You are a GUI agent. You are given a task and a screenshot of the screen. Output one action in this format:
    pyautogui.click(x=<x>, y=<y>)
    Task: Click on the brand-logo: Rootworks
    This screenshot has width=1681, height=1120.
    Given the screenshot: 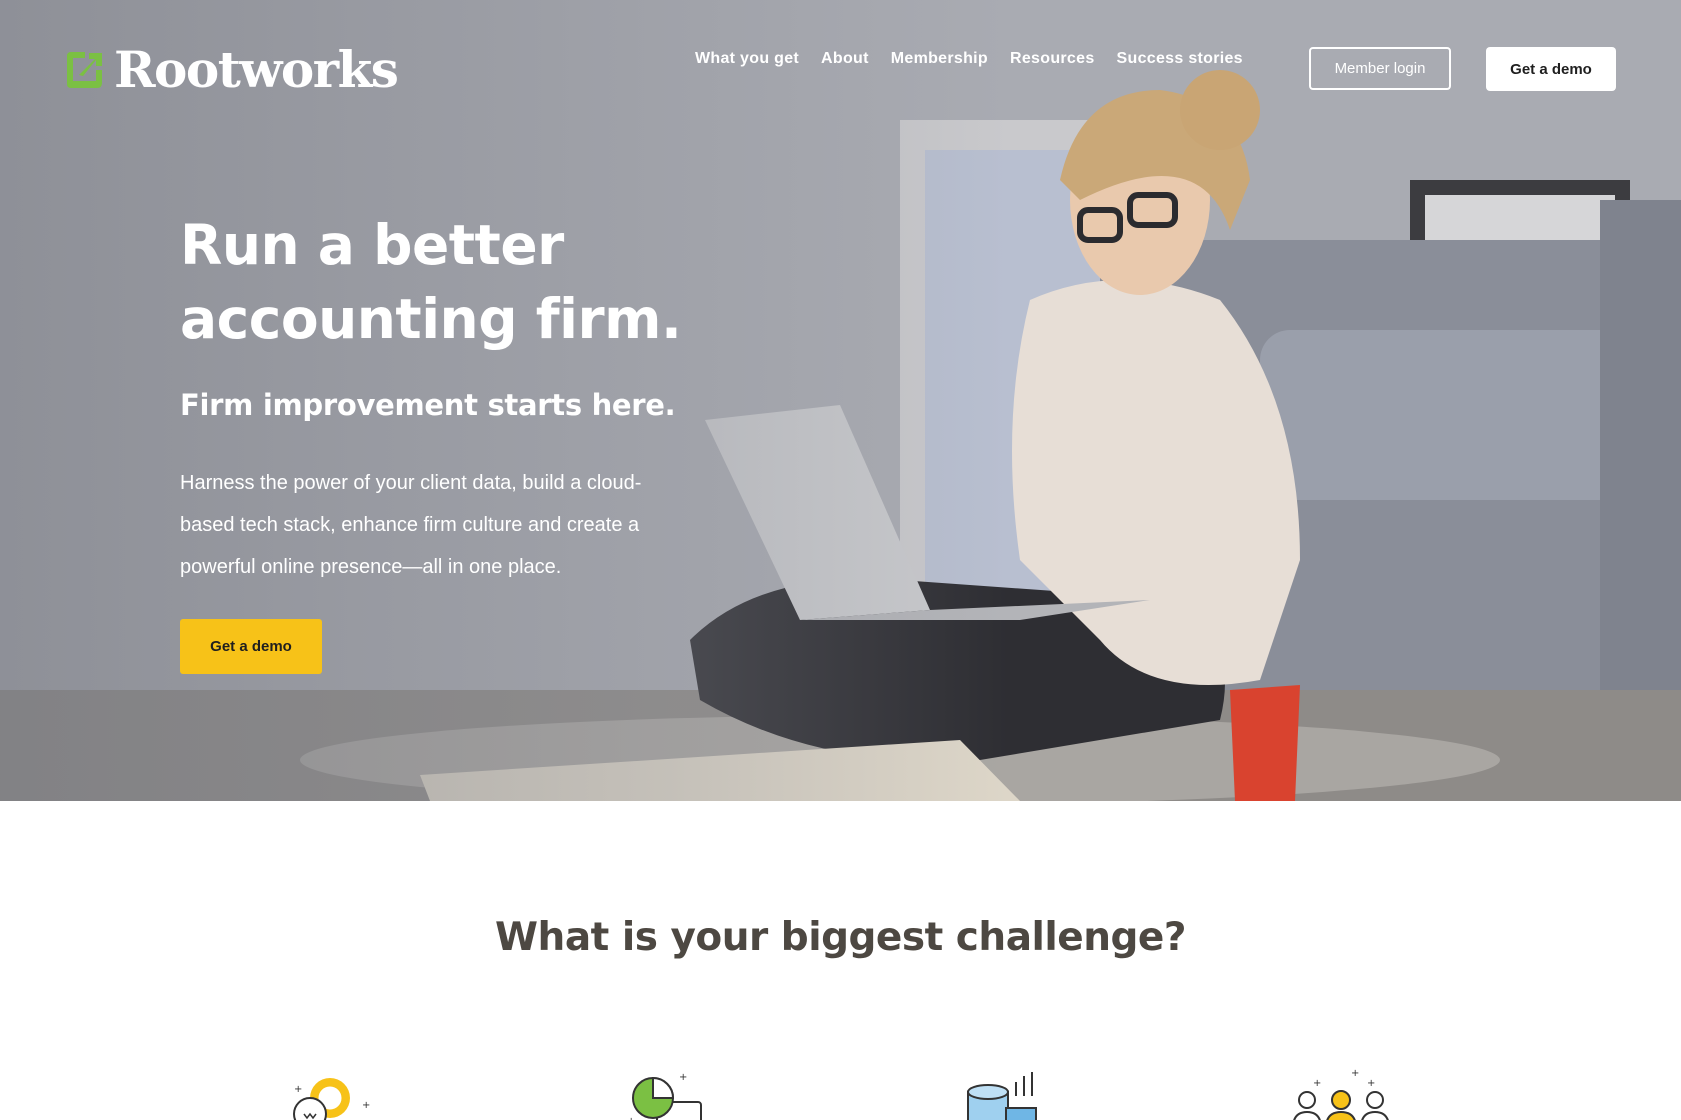 What is the action you would take?
    pyautogui.click(x=230, y=69)
    